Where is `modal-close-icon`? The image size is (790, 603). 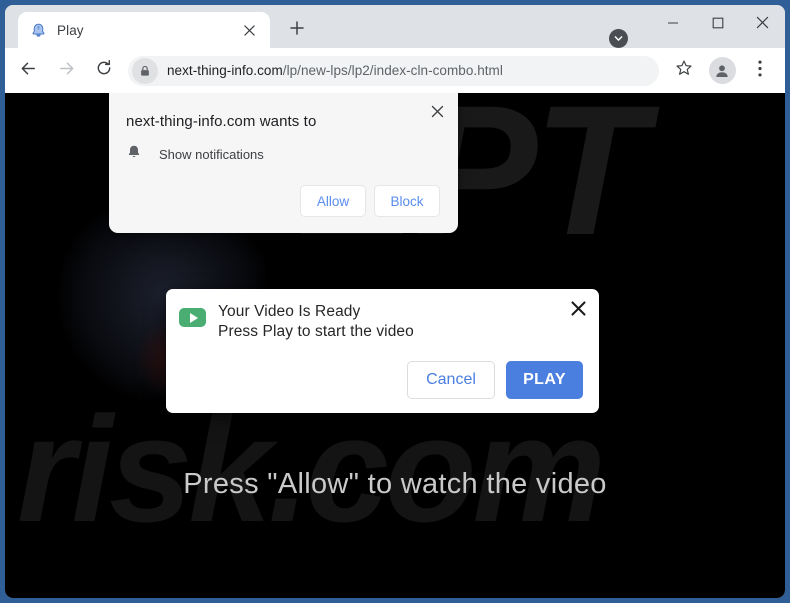
modal-close-icon is located at coordinates (578, 308).